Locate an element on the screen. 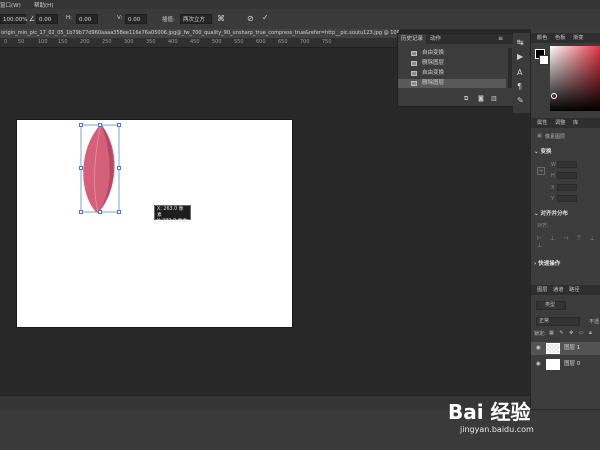 Image resolution: width=600 pixels, height=450 pixels. transform-h-field is located at coordinates (567, 175).